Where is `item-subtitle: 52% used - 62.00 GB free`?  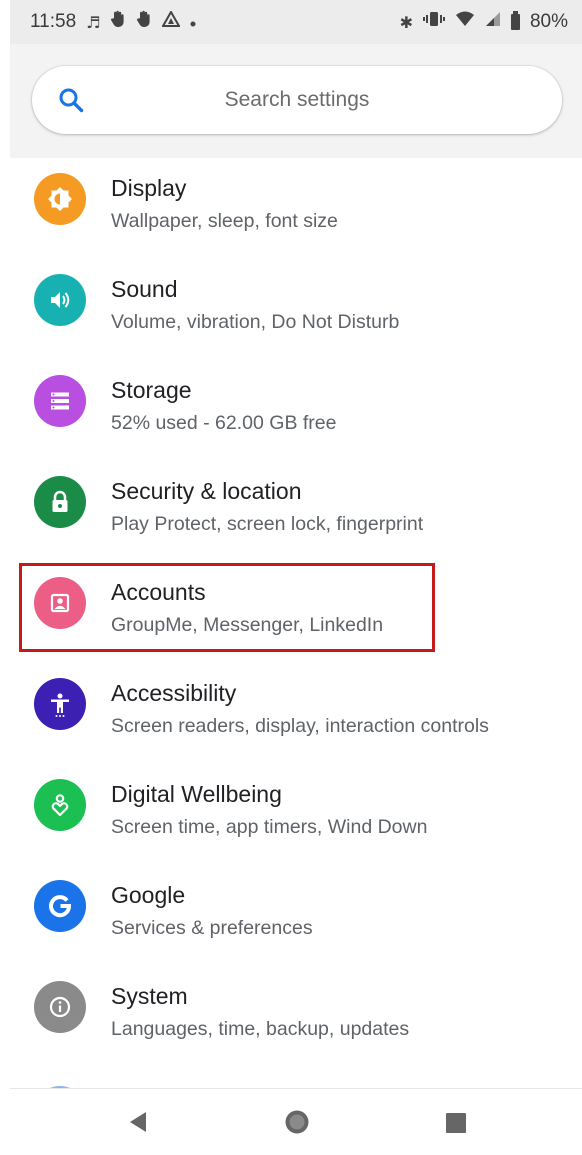
item-subtitle: 52% used - 62.00 GB free is located at coordinates (224, 423).